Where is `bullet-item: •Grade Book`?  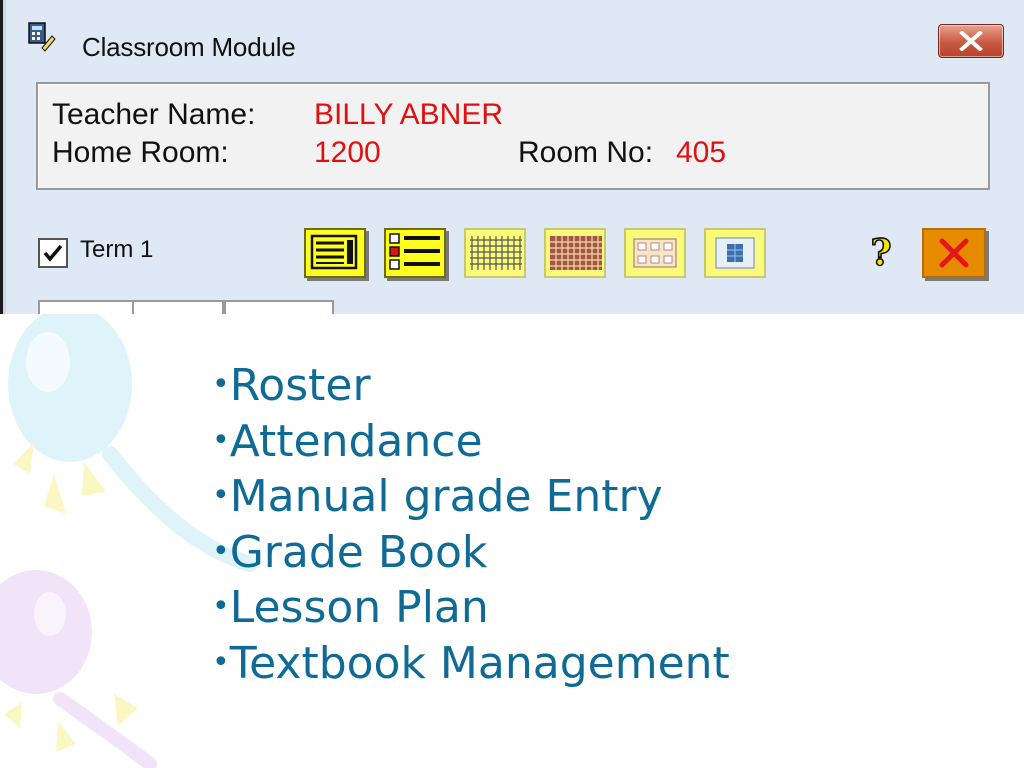
bullet-item: •Grade Book is located at coordinates (471, 553).